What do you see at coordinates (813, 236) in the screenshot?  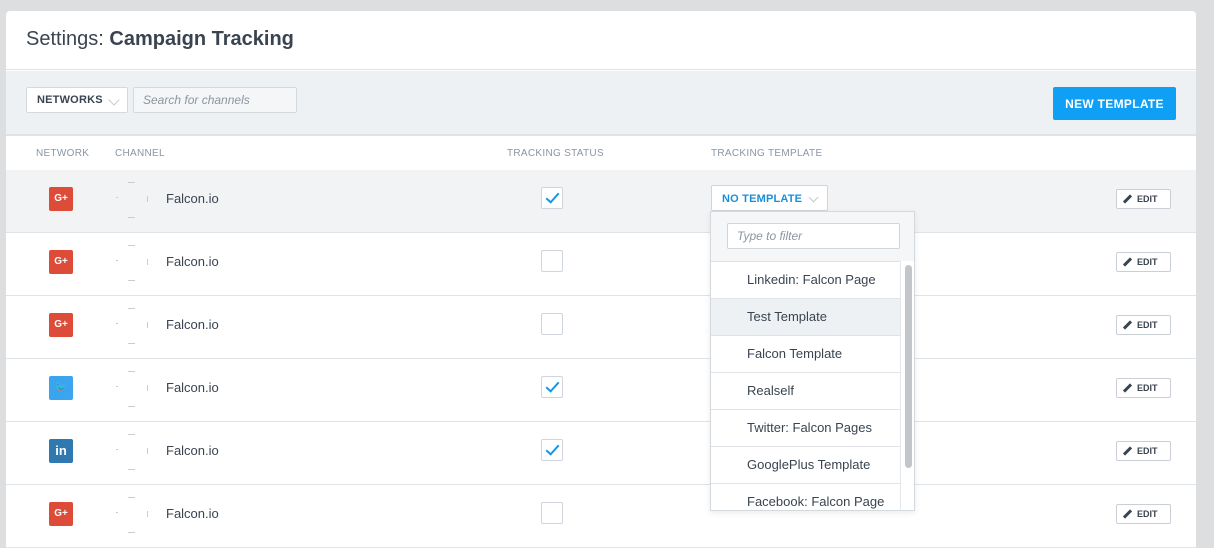 I see `template-filter-input` at bounding box center [813, 236].